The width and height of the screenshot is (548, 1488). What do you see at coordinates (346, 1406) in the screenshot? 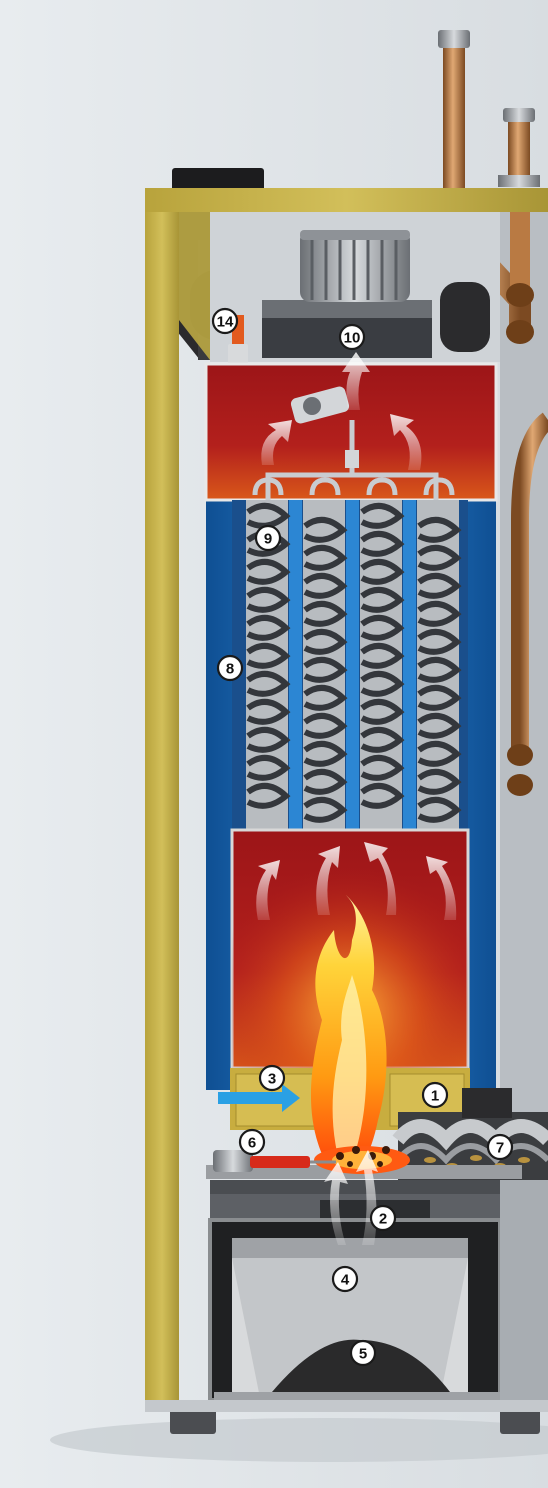
I see `base-plate` at bounding box center [346, 1406].